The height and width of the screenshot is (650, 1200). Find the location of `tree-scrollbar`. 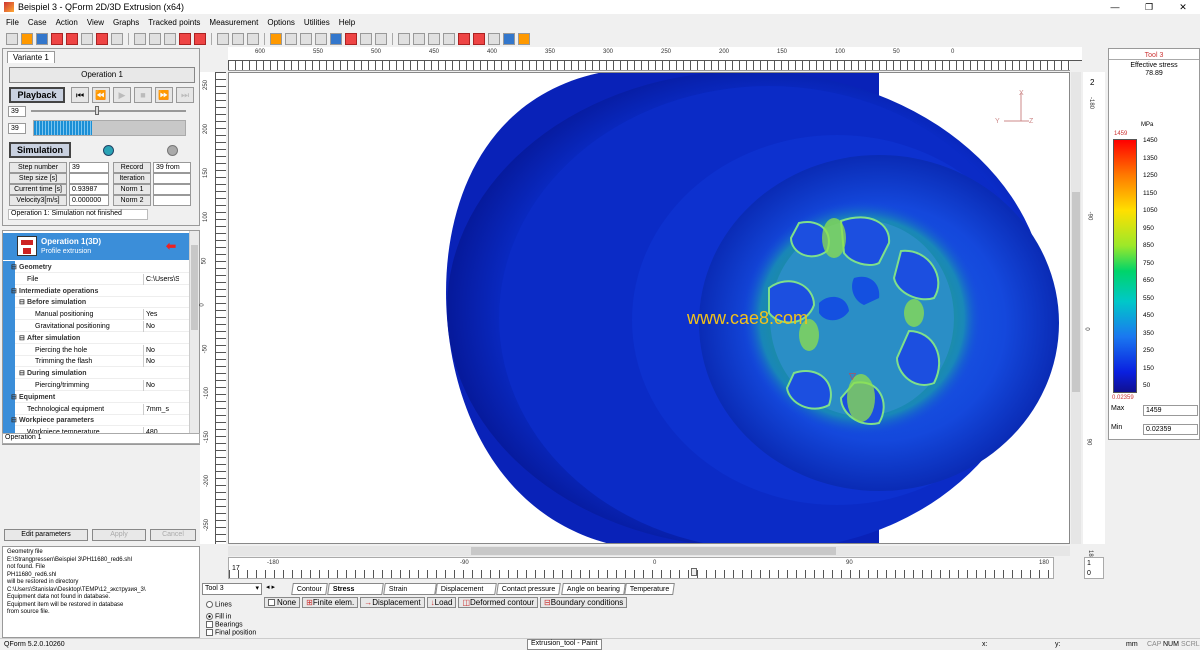

tree-scrollbar is located at coordinates (194, 337).